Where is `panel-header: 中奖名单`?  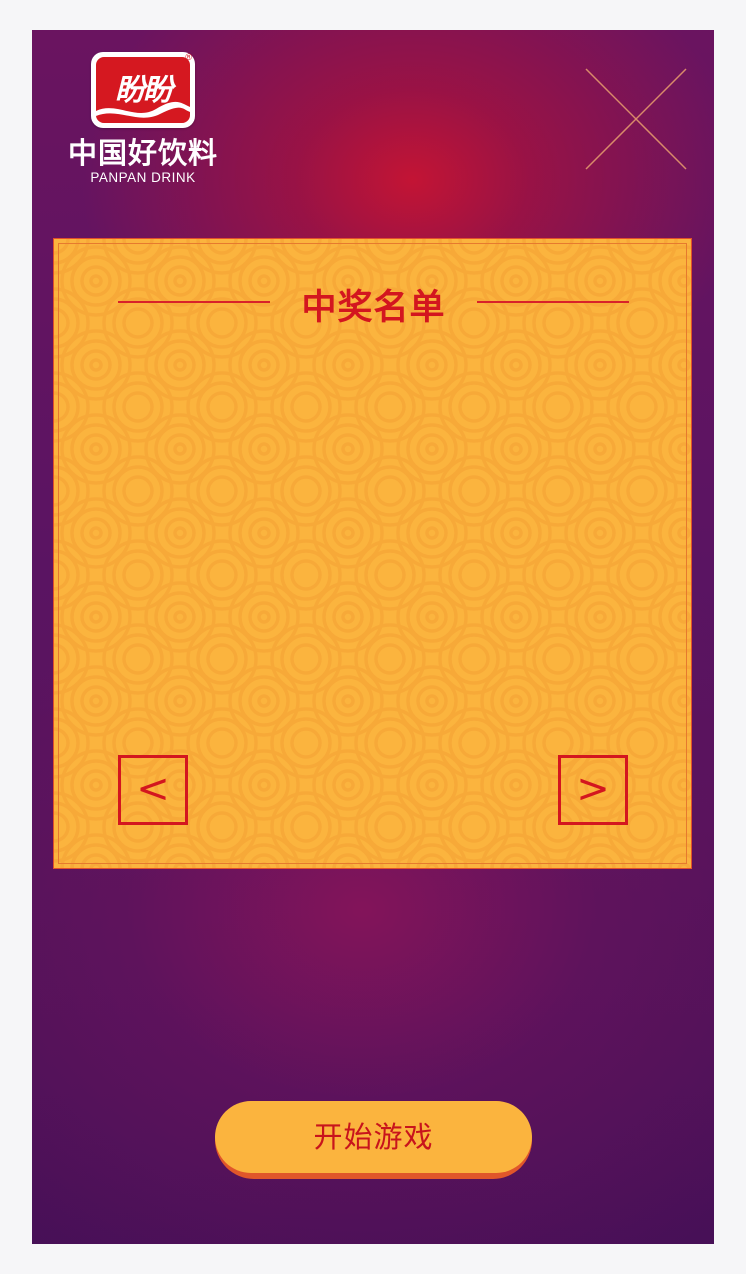
panel-header: 中奖名单 is located at coordinates (372, 303).